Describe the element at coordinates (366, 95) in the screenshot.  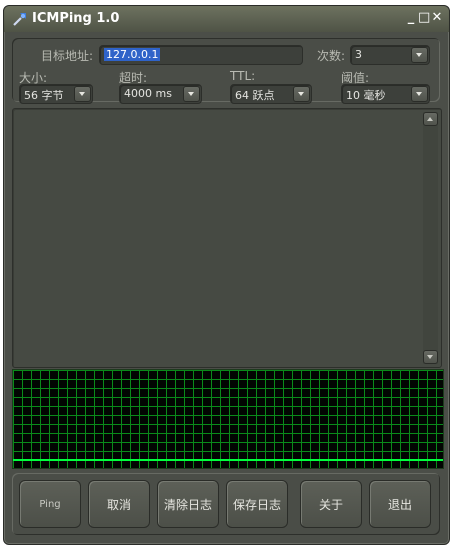
I see `threshold-value: 10 毫秒` at that location.